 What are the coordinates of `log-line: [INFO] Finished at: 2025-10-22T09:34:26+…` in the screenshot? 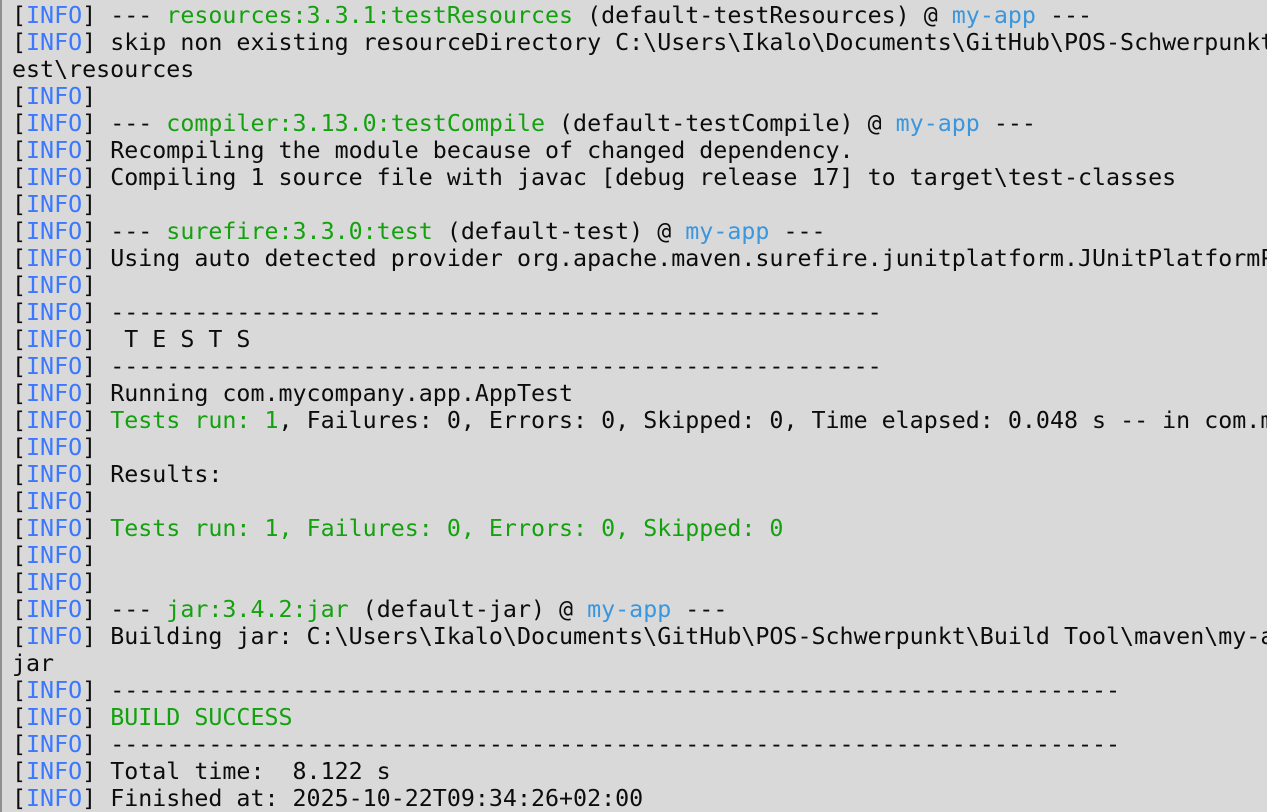 It's located at (639, 798).